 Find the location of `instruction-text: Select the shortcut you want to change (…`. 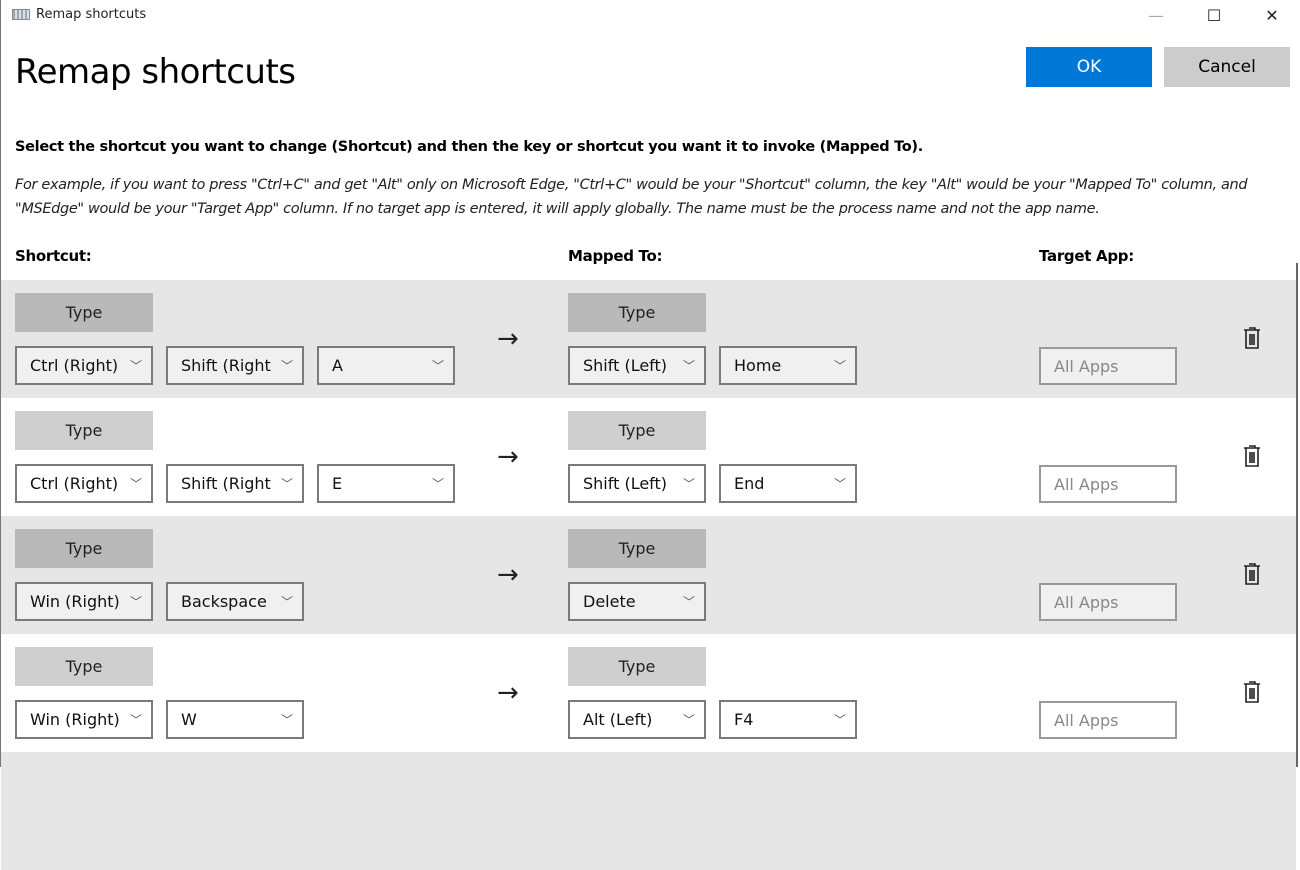

instruction-text: Select the shortcut you want to change (… is located at coordinates (469, 147).